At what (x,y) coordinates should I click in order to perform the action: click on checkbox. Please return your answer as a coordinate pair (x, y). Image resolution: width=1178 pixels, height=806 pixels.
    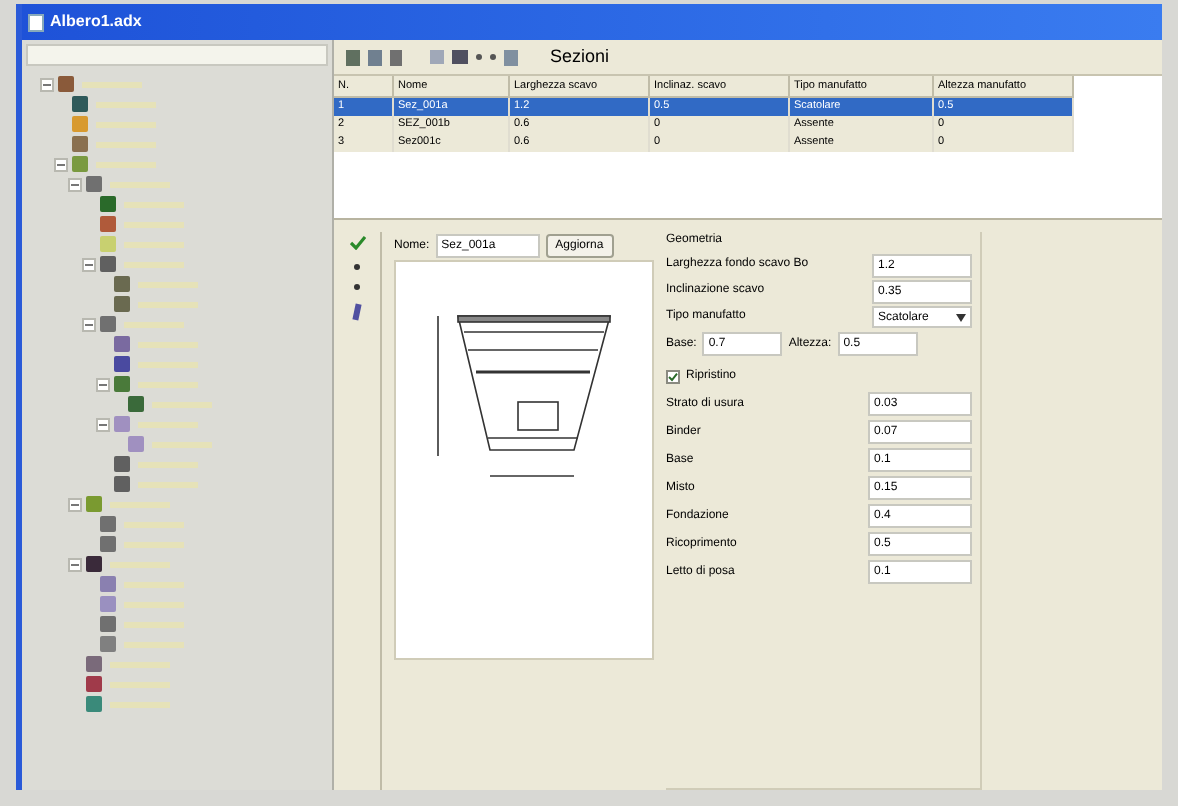
    Looking at the image, I should click on (673, 376).